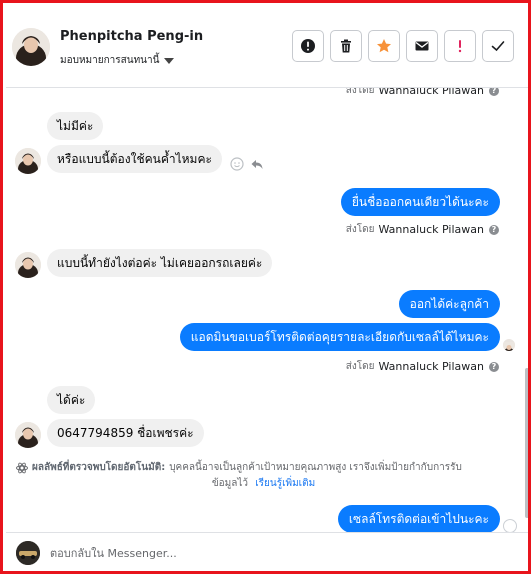 This screenshot has width=531, height=574. I want to click on contact-avatar, so click(31, 47).